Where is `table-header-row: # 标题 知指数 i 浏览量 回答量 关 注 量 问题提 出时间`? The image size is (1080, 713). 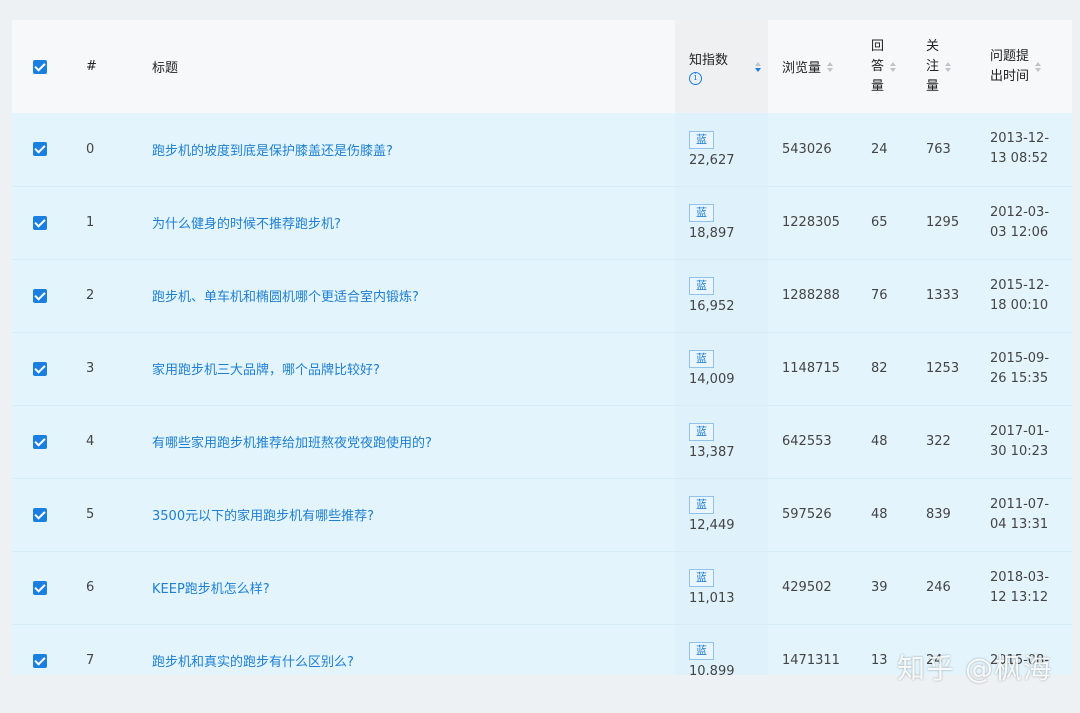
table-header-row: # 标题 知指数 i 浏览量 回答量 关 注 量 问题提 出时间 is located at coordinates (542, 66).